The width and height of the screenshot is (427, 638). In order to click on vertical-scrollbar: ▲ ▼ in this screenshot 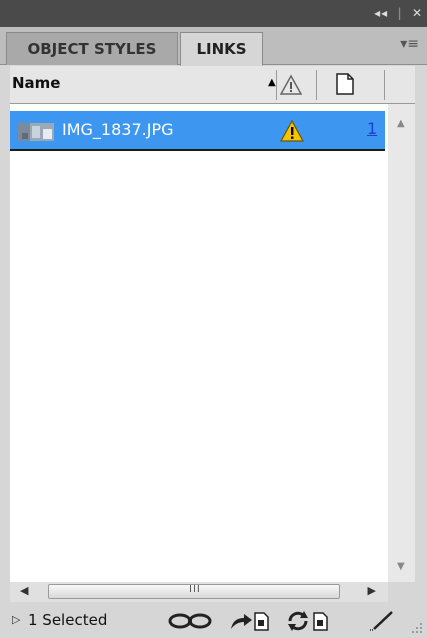, I will do `click(401, 343)`.